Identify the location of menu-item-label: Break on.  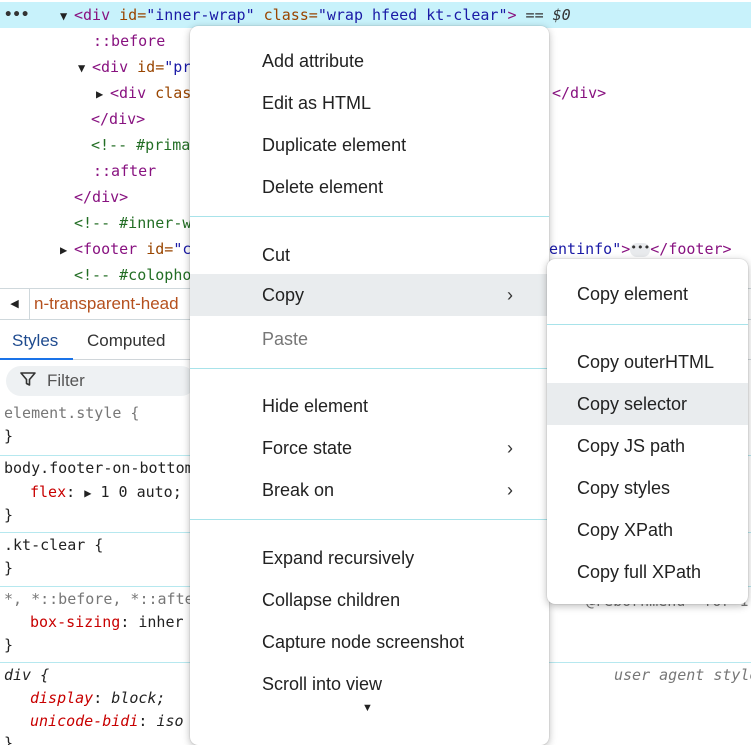
(298, 490).